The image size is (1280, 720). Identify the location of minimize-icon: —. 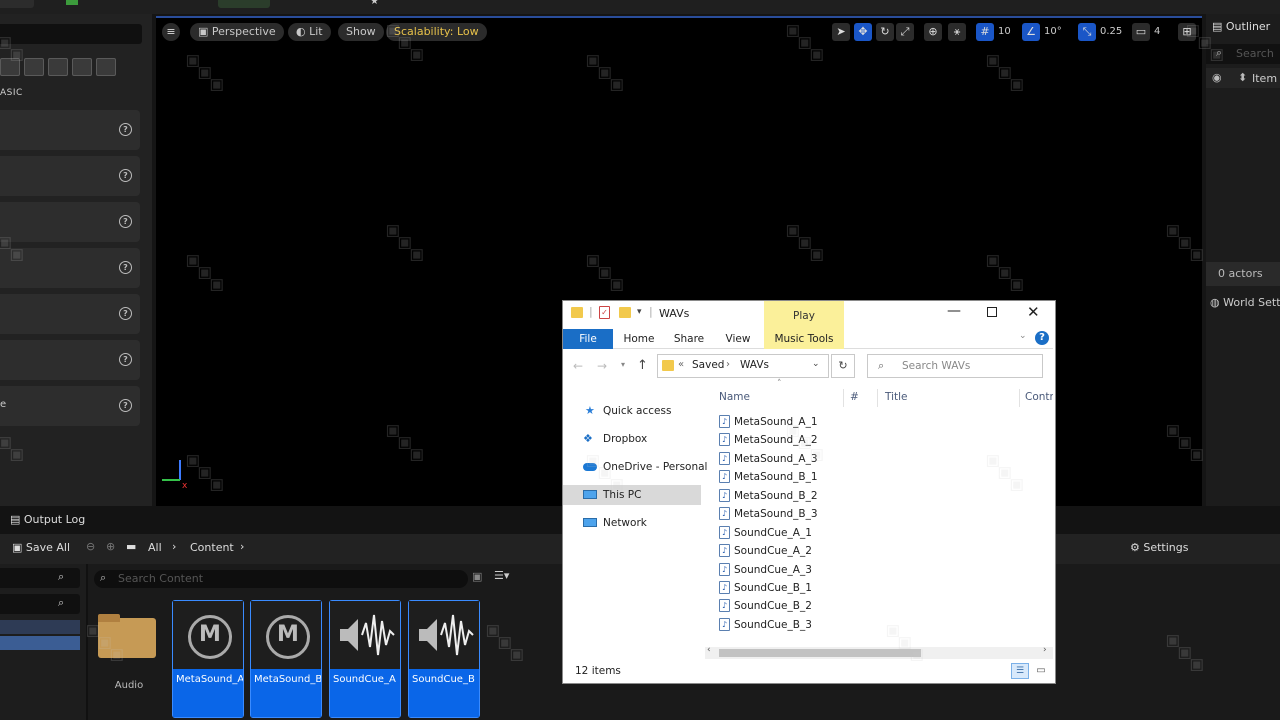
(954, 311).